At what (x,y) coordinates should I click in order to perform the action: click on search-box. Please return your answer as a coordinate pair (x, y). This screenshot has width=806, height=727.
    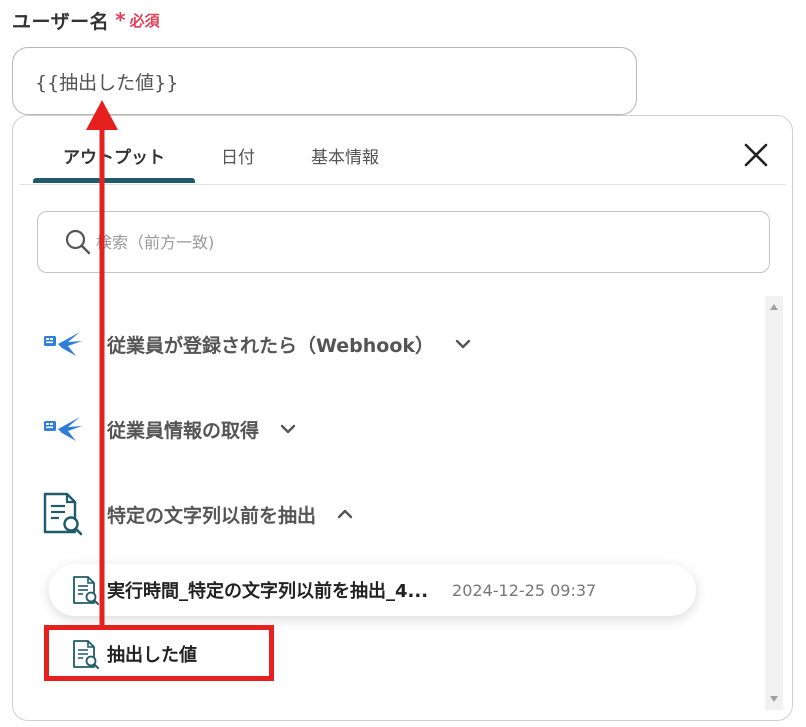
    Looking at the image, I should click on (403, 242).